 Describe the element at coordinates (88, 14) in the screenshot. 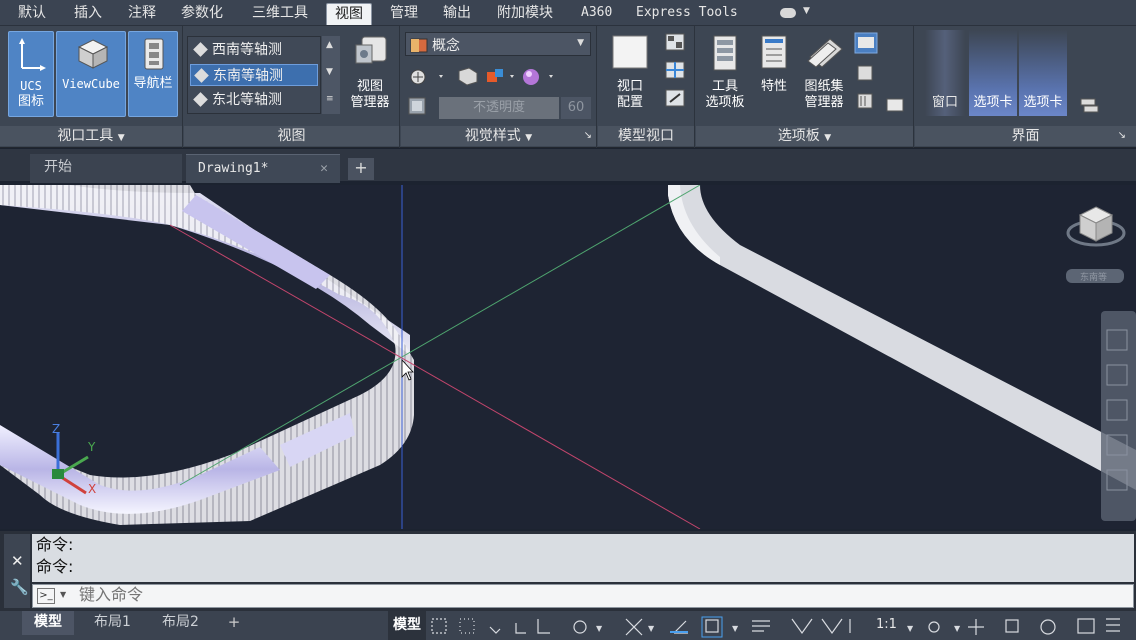

I see `tab-insert: 插入` at that location.